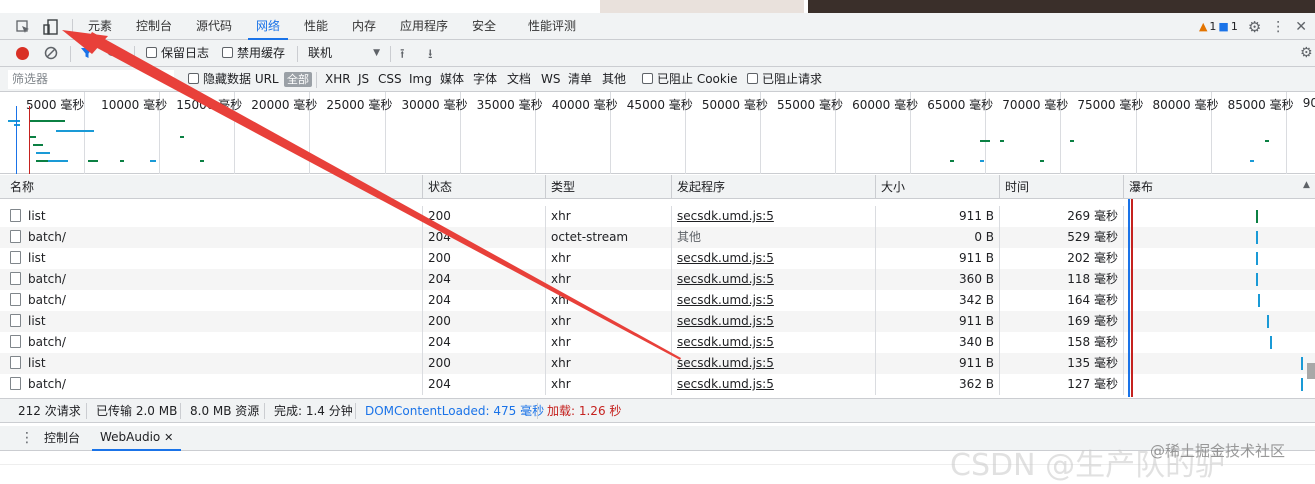 Image resolution: width=1315 pixels, height=484 pixels. I want to click on overview-tick-label: 85000 毫秒, so click(1260, 105).